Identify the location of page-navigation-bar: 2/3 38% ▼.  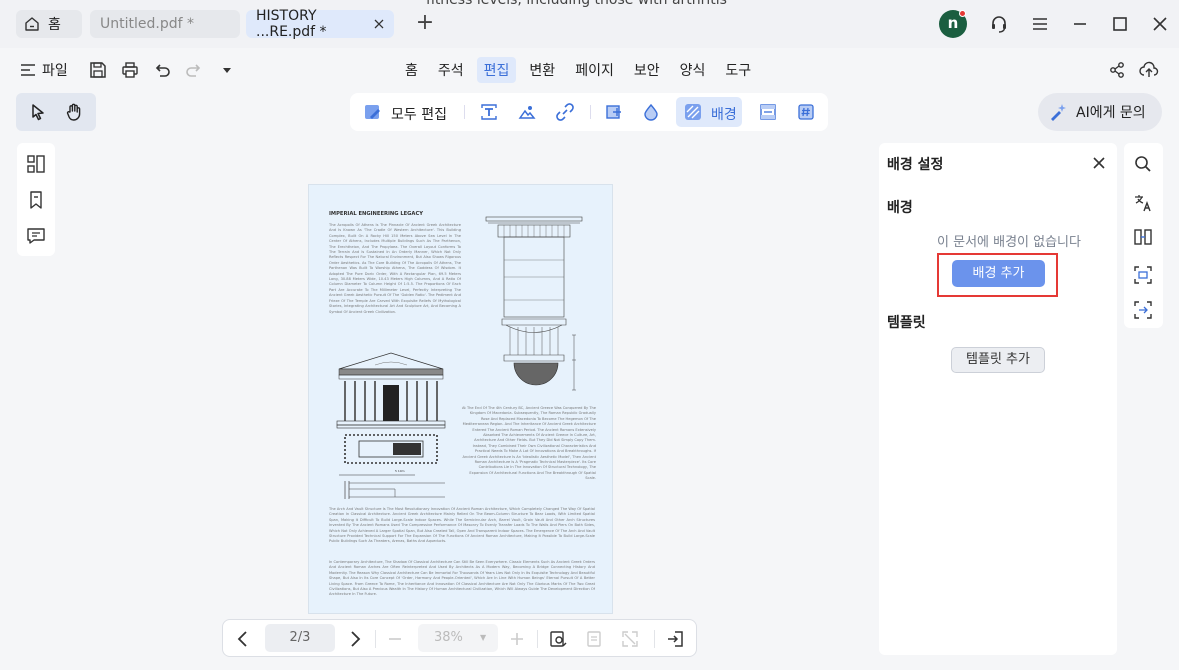
(459, 638).